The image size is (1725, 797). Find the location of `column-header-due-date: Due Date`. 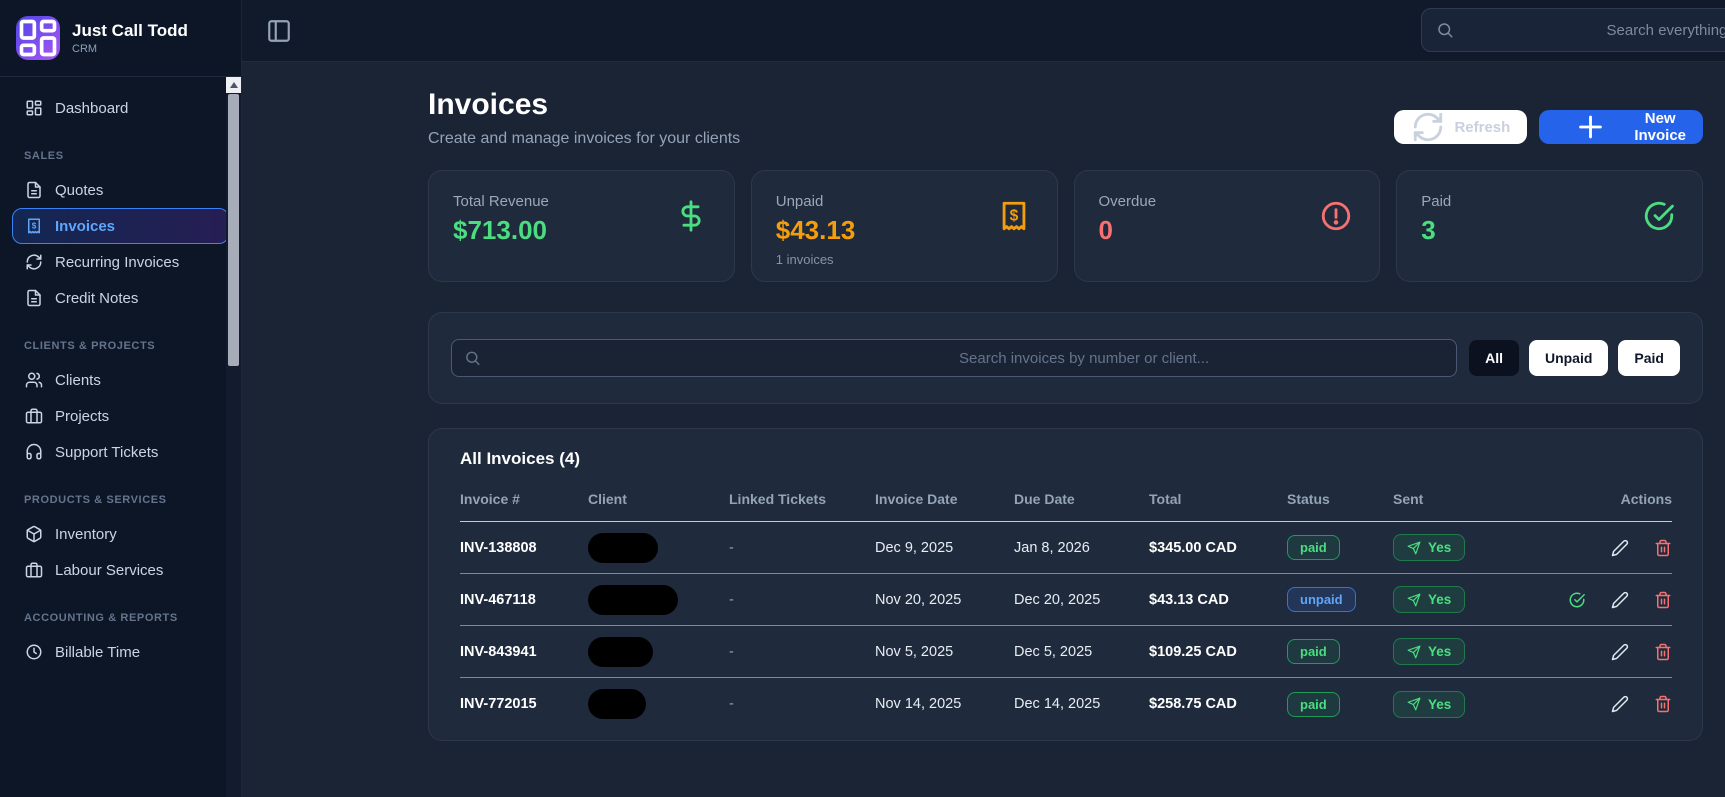

column-header-due-date: Due Date is located at coordinates (1044, 499).